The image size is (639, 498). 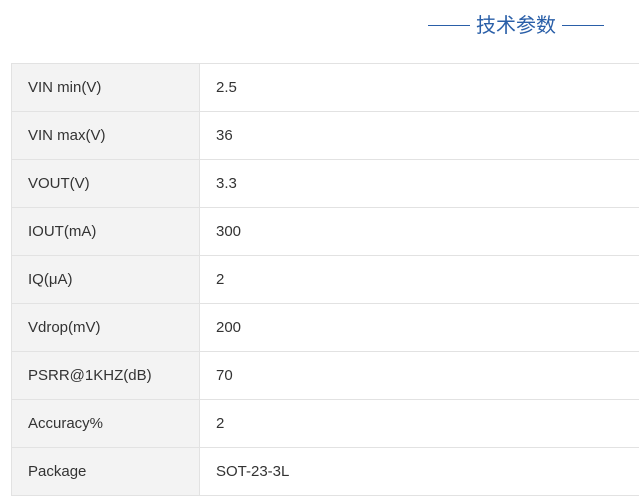 I want to click on table-row: VIN max(V) 36, so click(x=325, y=135).